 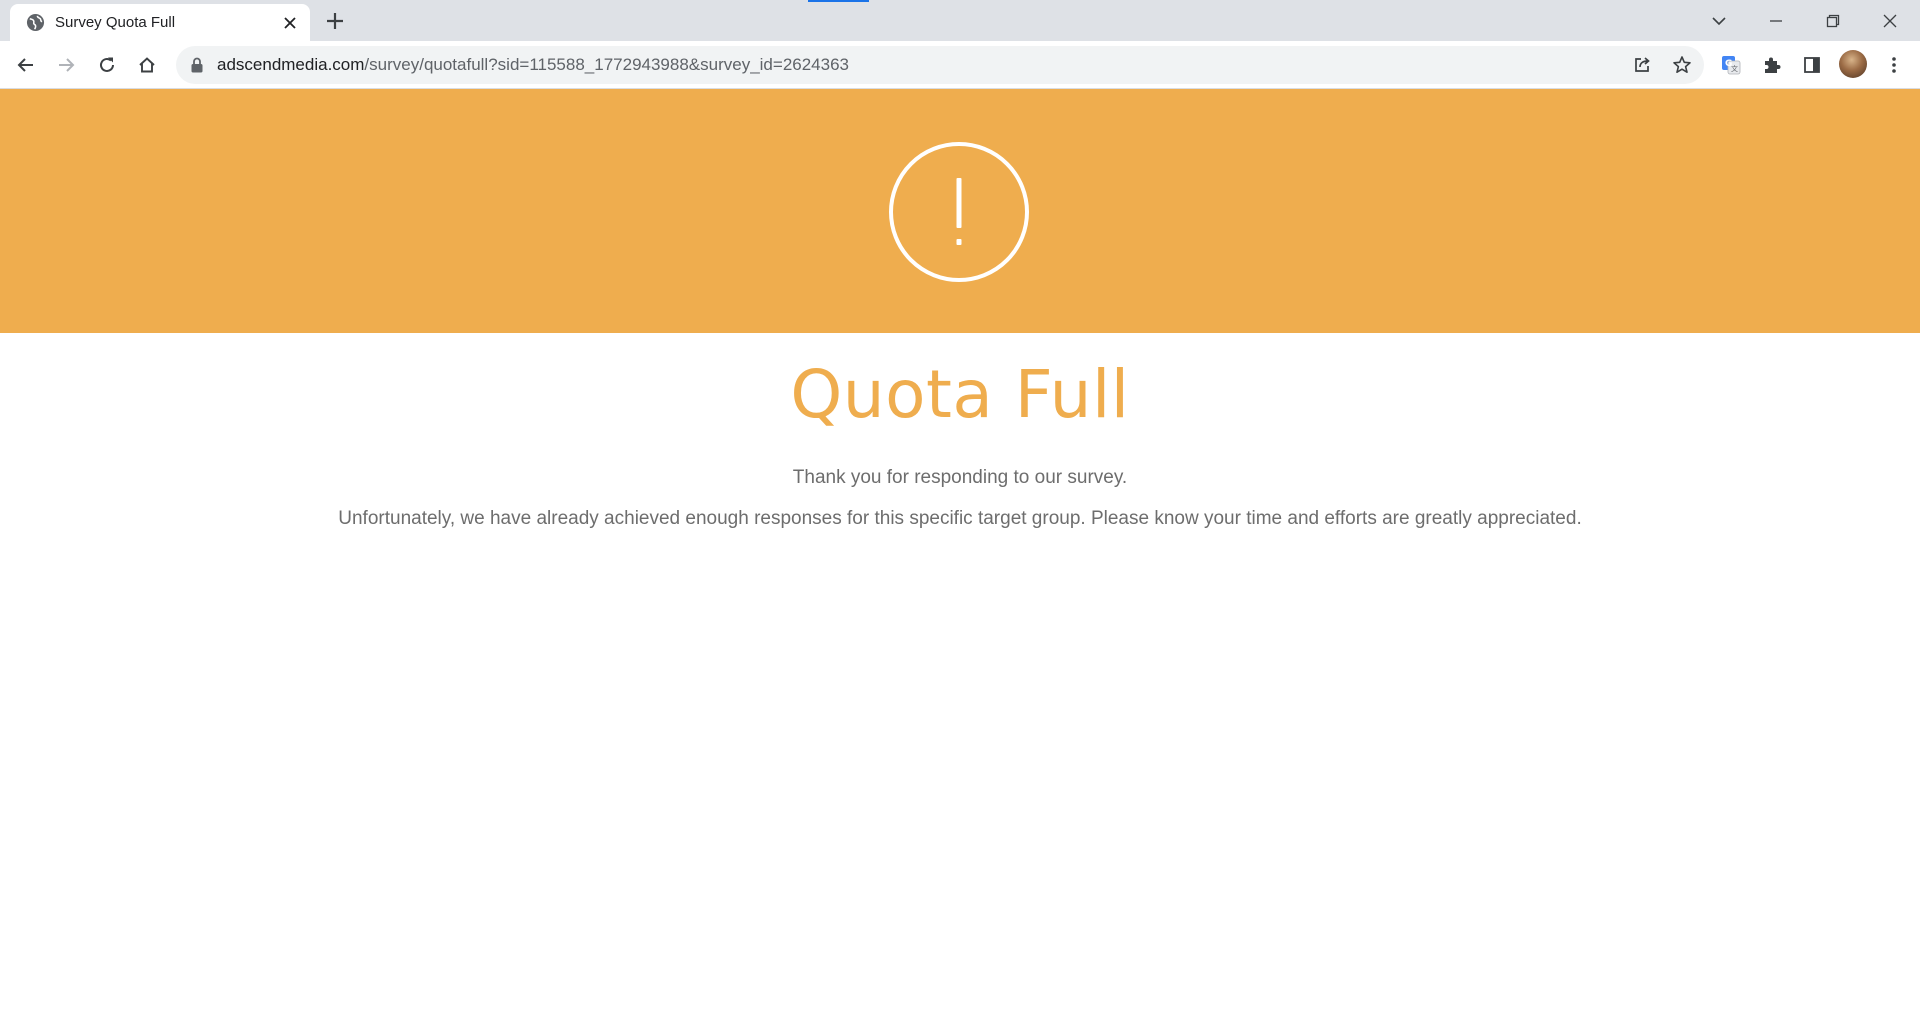 I want to click on home-button, so click(x=147, y=65).